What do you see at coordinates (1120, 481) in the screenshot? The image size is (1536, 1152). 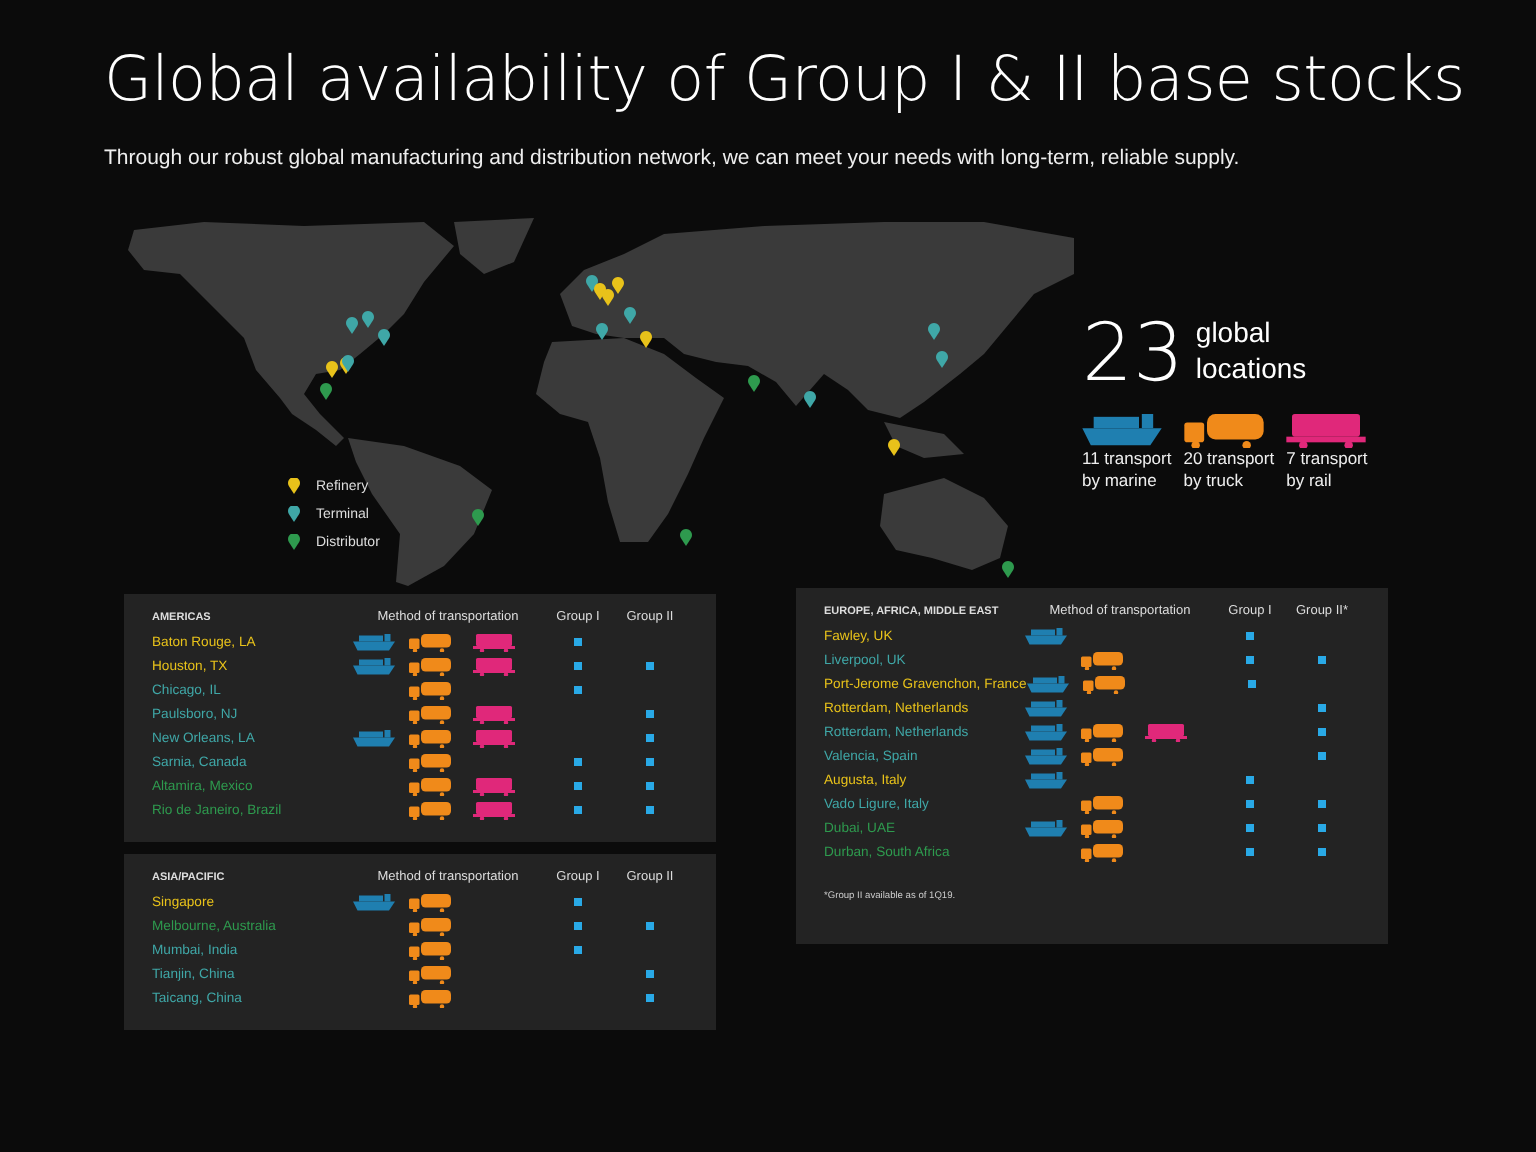 I see `transport-label: by marine` at bounding box center [1120, 481].